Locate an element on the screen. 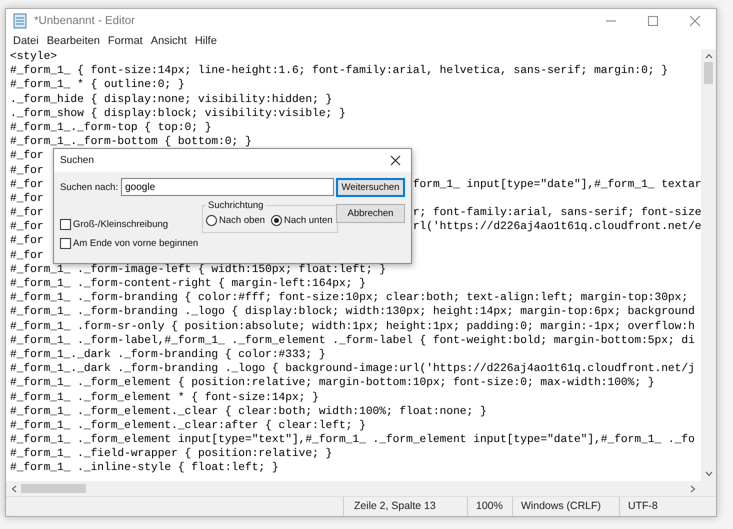  code-line: #_form_1_._form-bottom { bottom:0; } is located at coordinates (131, 142).